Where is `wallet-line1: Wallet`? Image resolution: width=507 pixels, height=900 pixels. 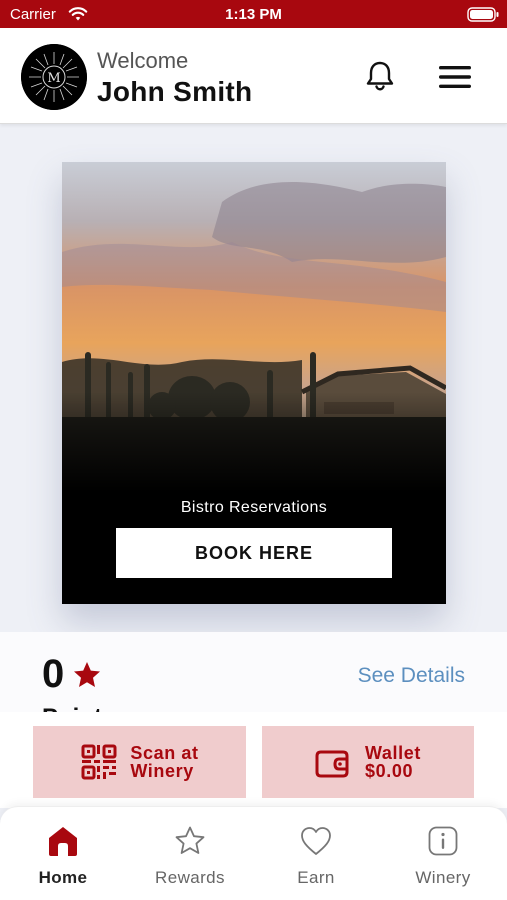
wallet-line1: Wallet is located at coordinates (393, 753).